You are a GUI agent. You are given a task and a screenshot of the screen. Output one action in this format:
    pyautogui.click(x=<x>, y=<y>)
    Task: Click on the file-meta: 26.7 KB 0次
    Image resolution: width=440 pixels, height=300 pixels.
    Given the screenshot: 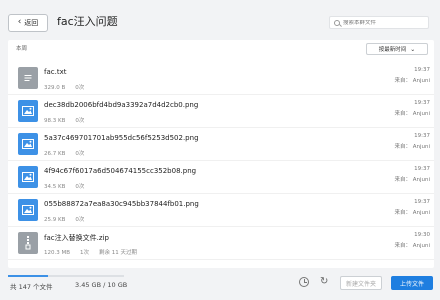 What is the action you would take?
    pyautogui.click(x=69, y=153)
    